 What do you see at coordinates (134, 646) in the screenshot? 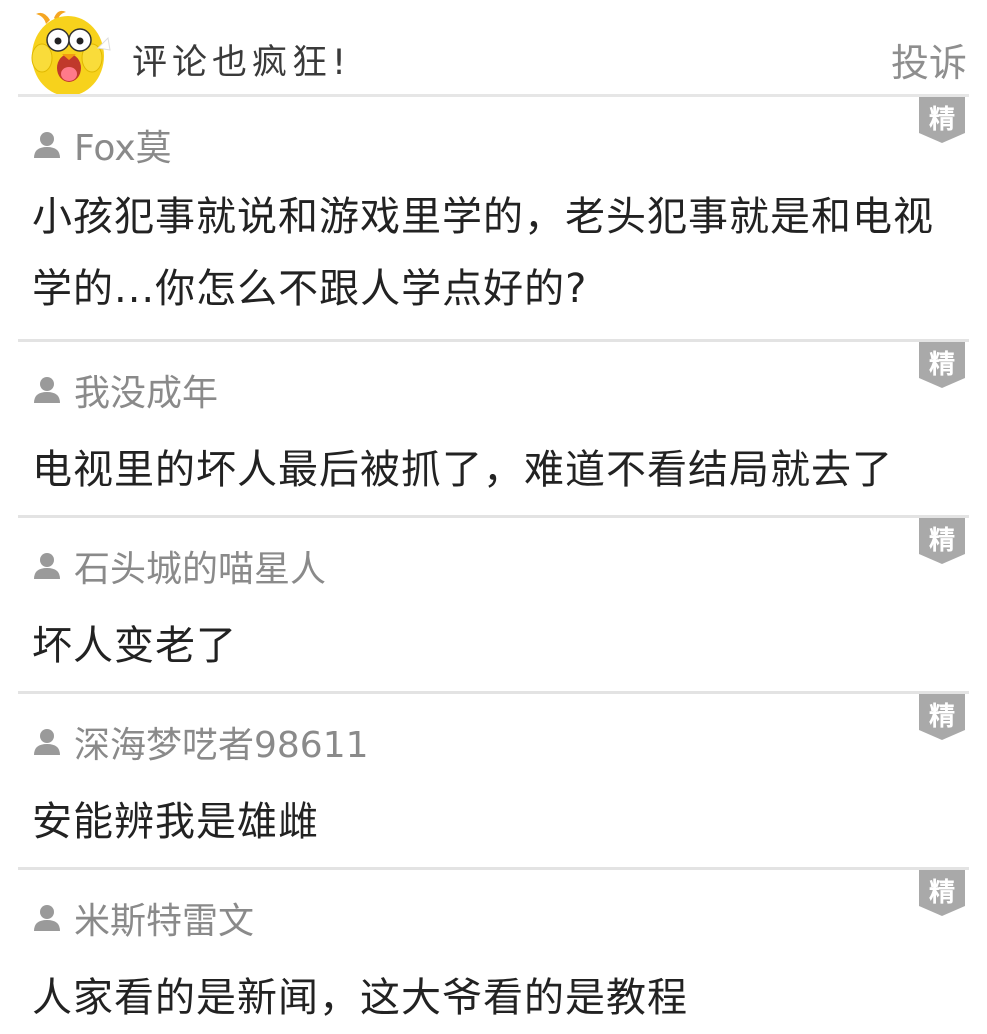
I see `comment-text: 坏人变老了` at bounding box center [134, 646].